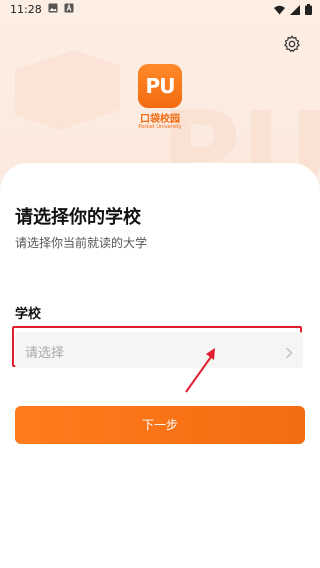 The width and height of the screenshot is (320, 568). I want to click on app-logo: PU 口袋校园 Pocket University, so click(160, 97).